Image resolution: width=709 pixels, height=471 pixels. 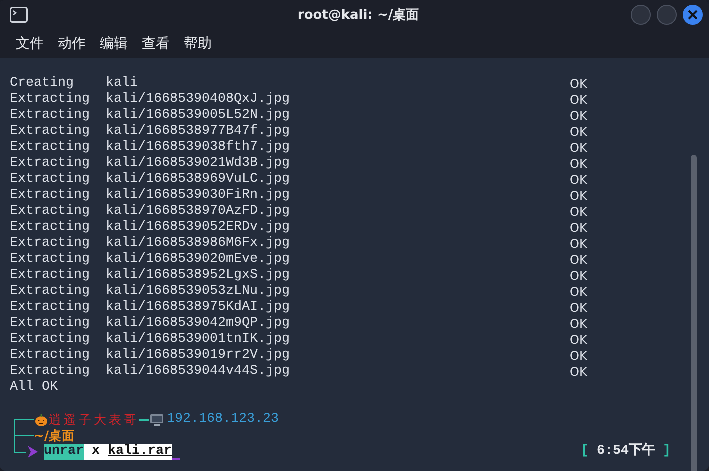 I want to click on output-path: kali/1668539044v44S.jpg, so click(x=198, y=372).